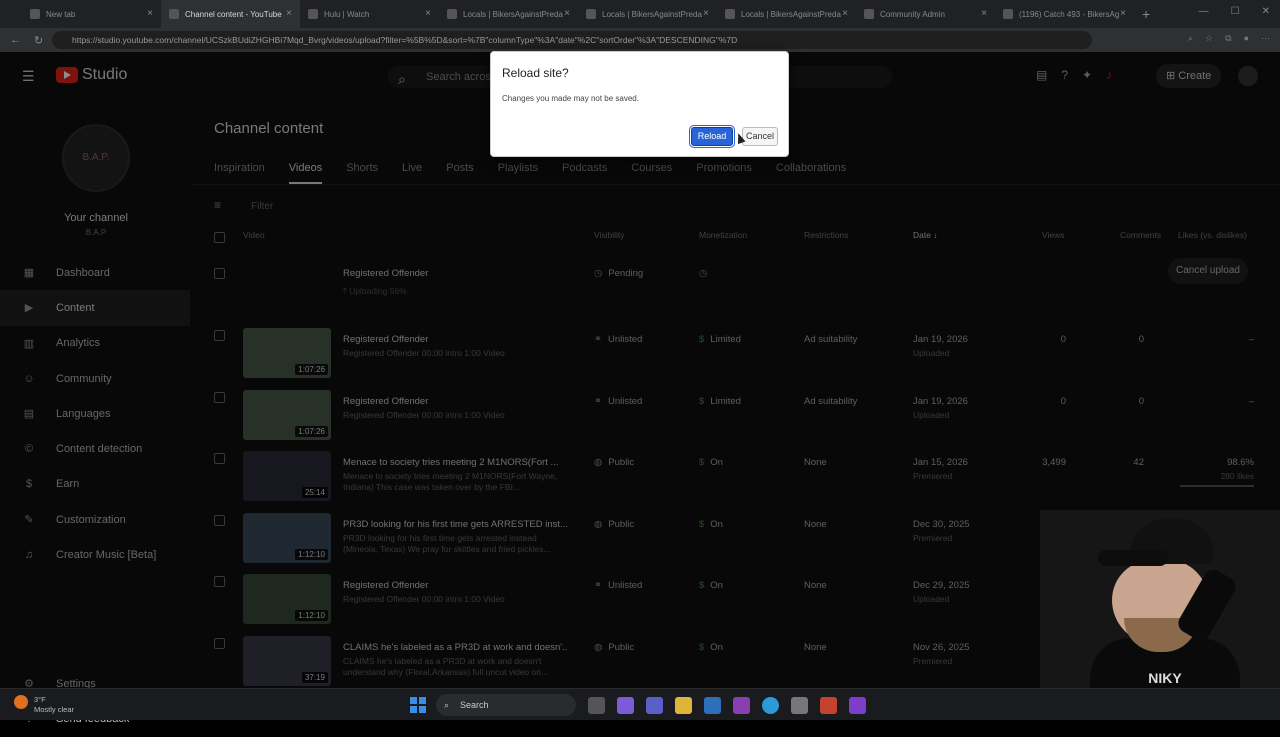 The height and width of the screenshot is (737, 1280). I want to click on copilot-icon, so click(625, 705).